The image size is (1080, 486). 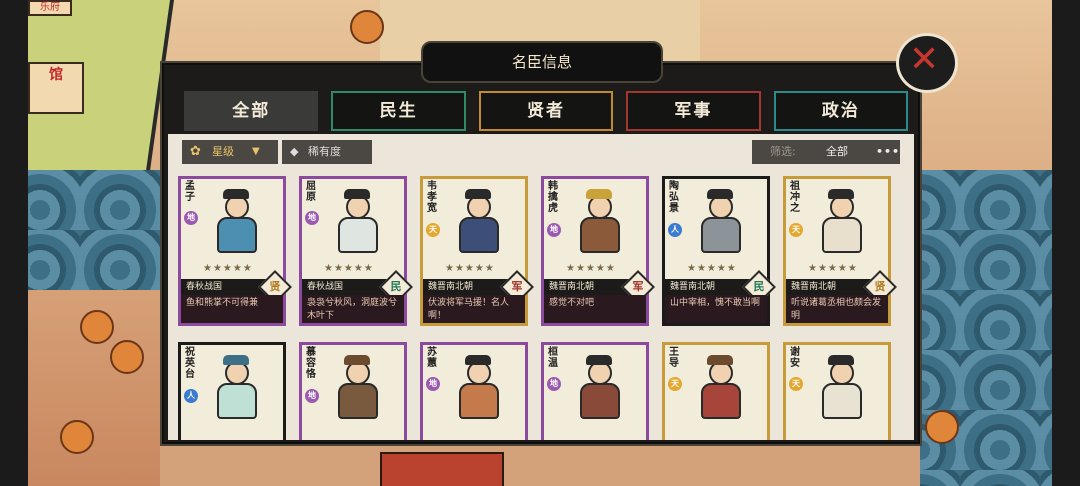 I want to click on more-icon: •••, so click(x=888, y=152).